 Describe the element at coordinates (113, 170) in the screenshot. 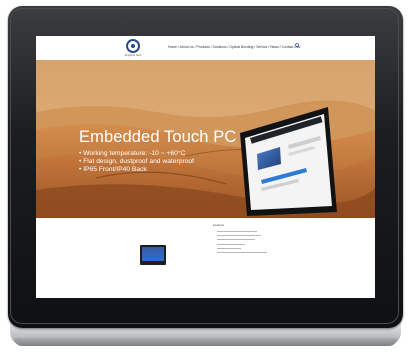

I see `feature-item: • IP65 Front/IP40 Back` at that location.